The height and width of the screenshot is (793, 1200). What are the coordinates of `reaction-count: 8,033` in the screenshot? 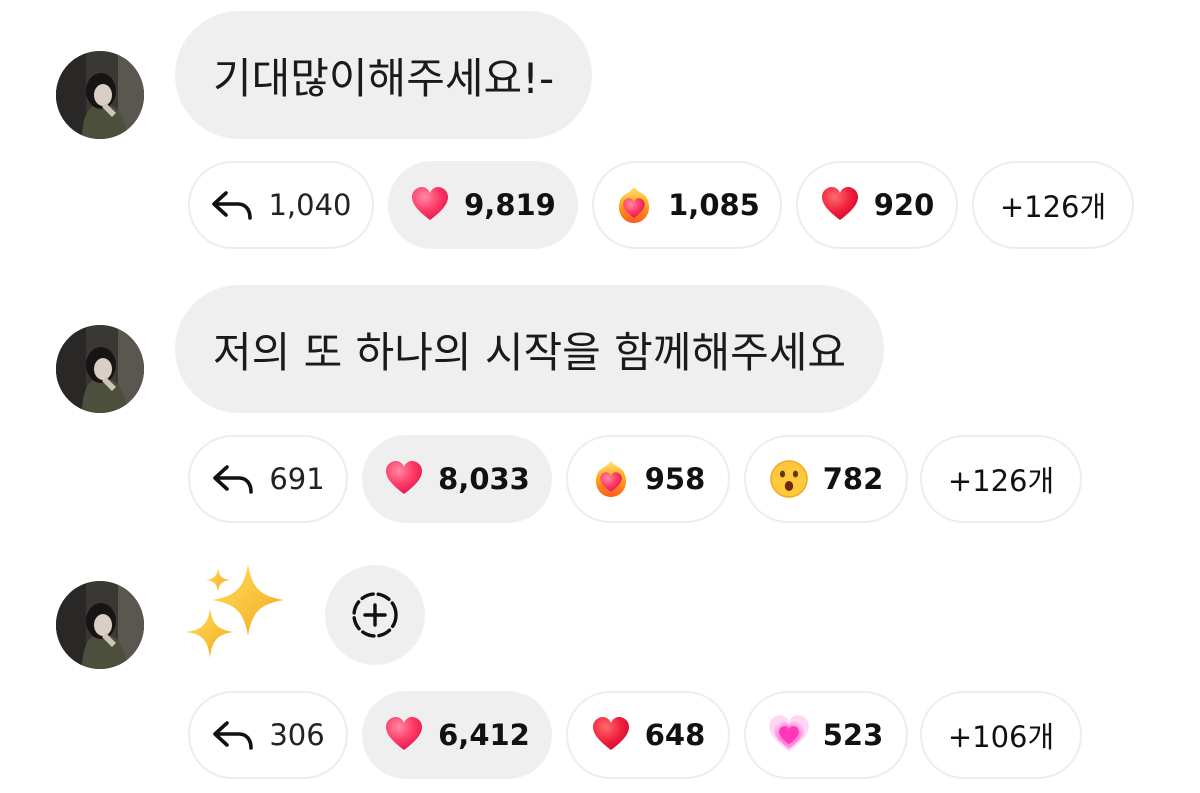 It's located at (484, 479).